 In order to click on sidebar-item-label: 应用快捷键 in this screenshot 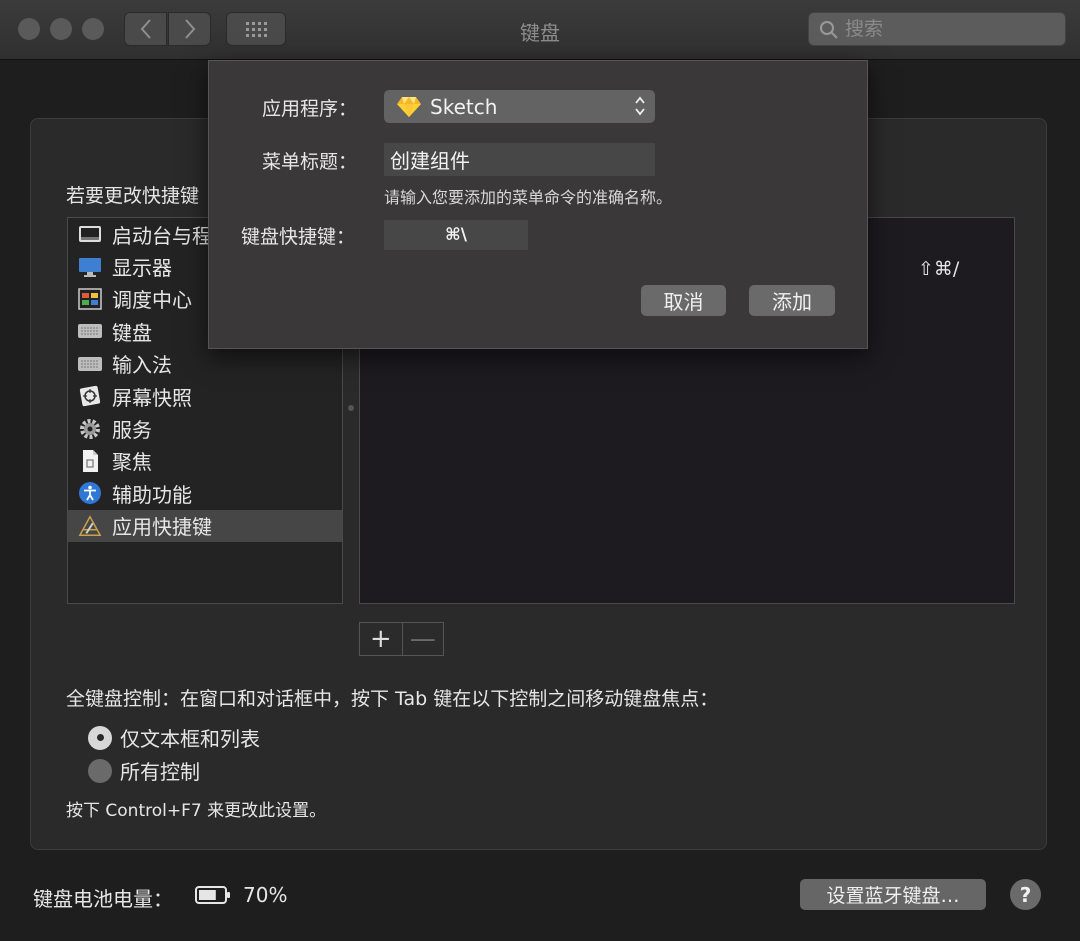, I will do `click(162, 527)`.